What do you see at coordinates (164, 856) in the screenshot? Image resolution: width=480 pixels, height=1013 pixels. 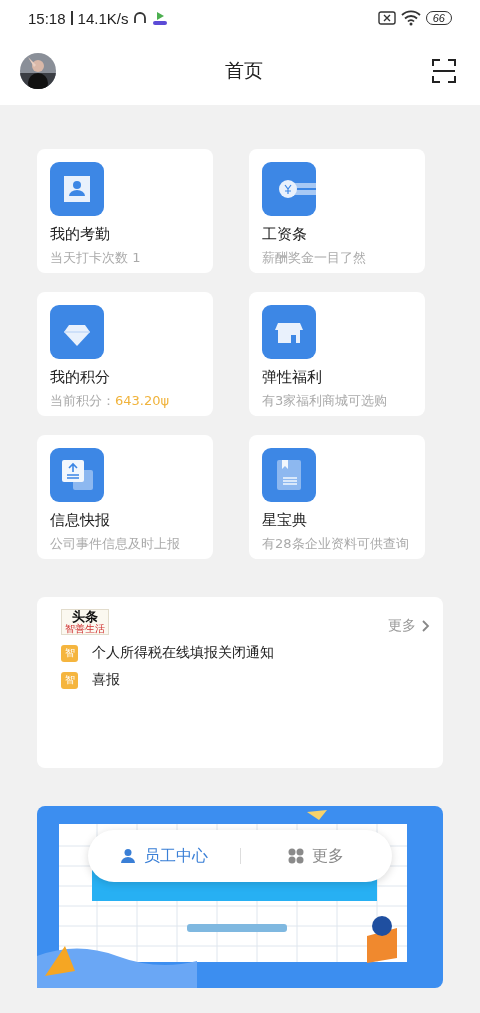 I see `menu-item: 员工中心` at bounding box center [164, 856].